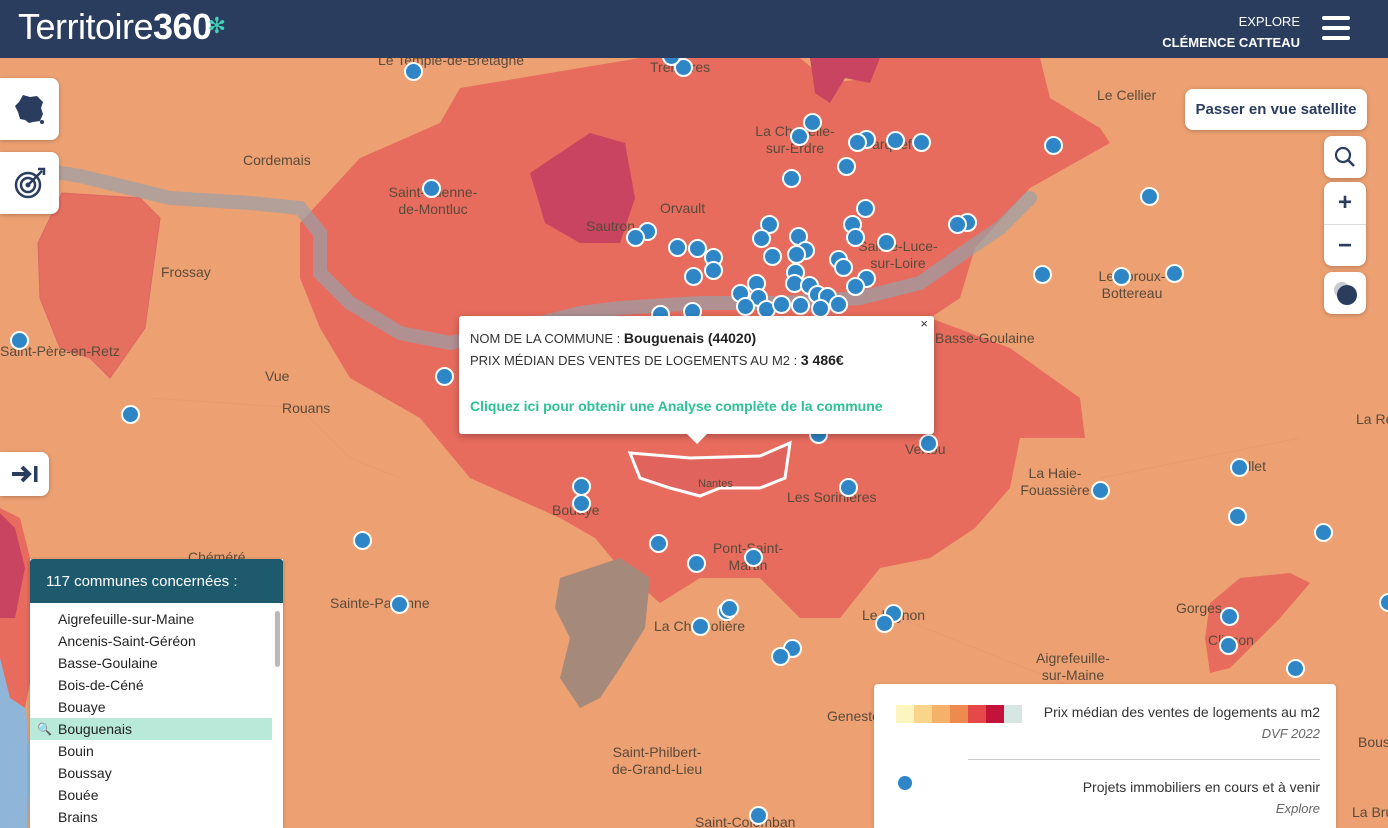  I want to click on commune-list-item-label: Bouaye, so click(82, 707).